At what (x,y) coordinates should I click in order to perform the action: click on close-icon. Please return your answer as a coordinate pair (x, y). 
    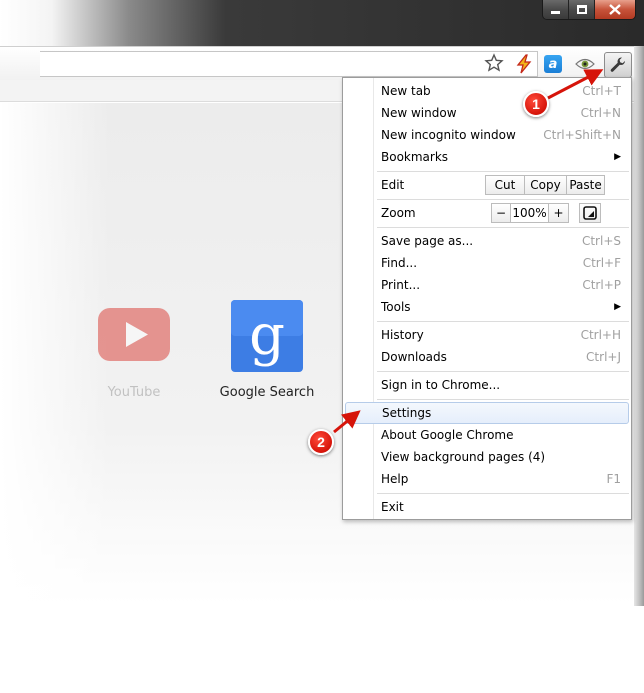
    Looking at the image, I should click on (615, 9).